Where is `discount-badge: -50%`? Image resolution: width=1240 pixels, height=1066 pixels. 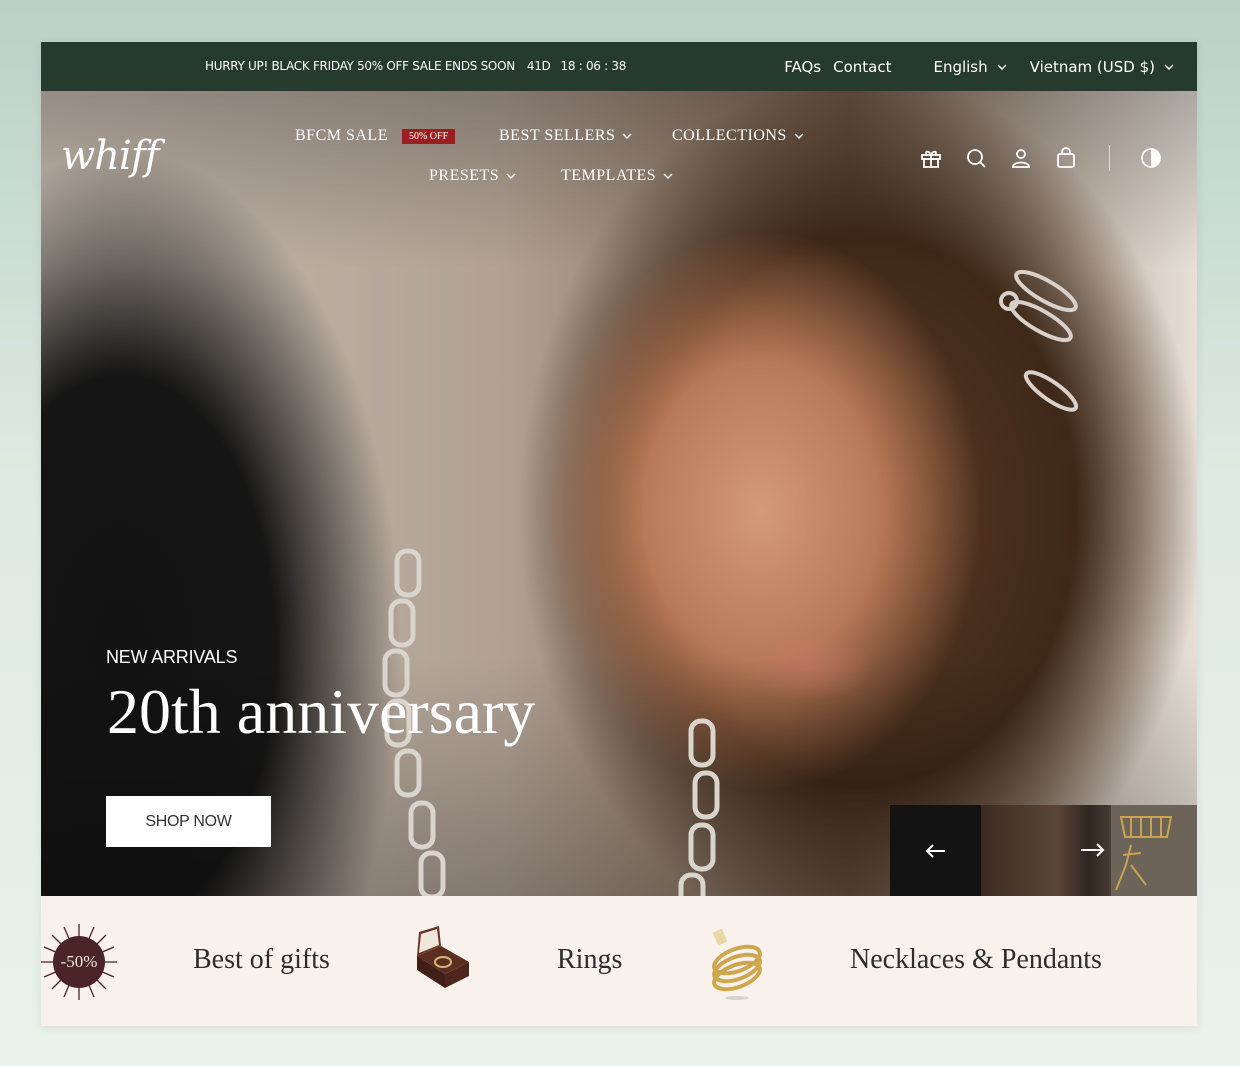
discount-badge: -50% is located at coordinates (80, 962).